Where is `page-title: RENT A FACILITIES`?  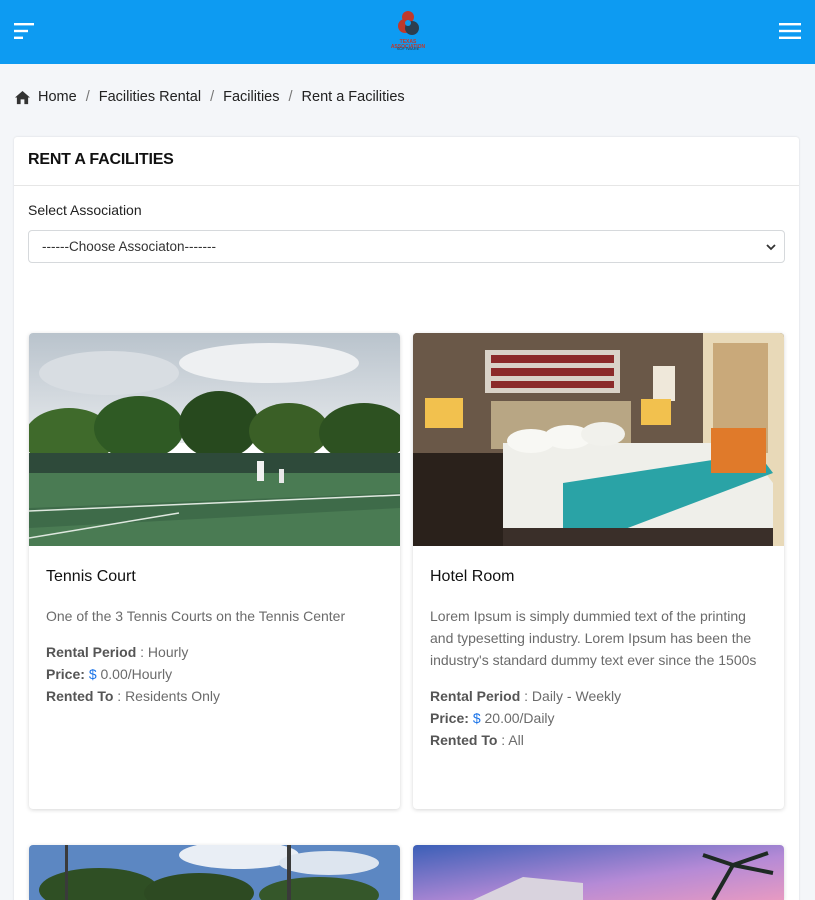
page-title: RENT A FACILITIES is located at coordinates (406, 161).